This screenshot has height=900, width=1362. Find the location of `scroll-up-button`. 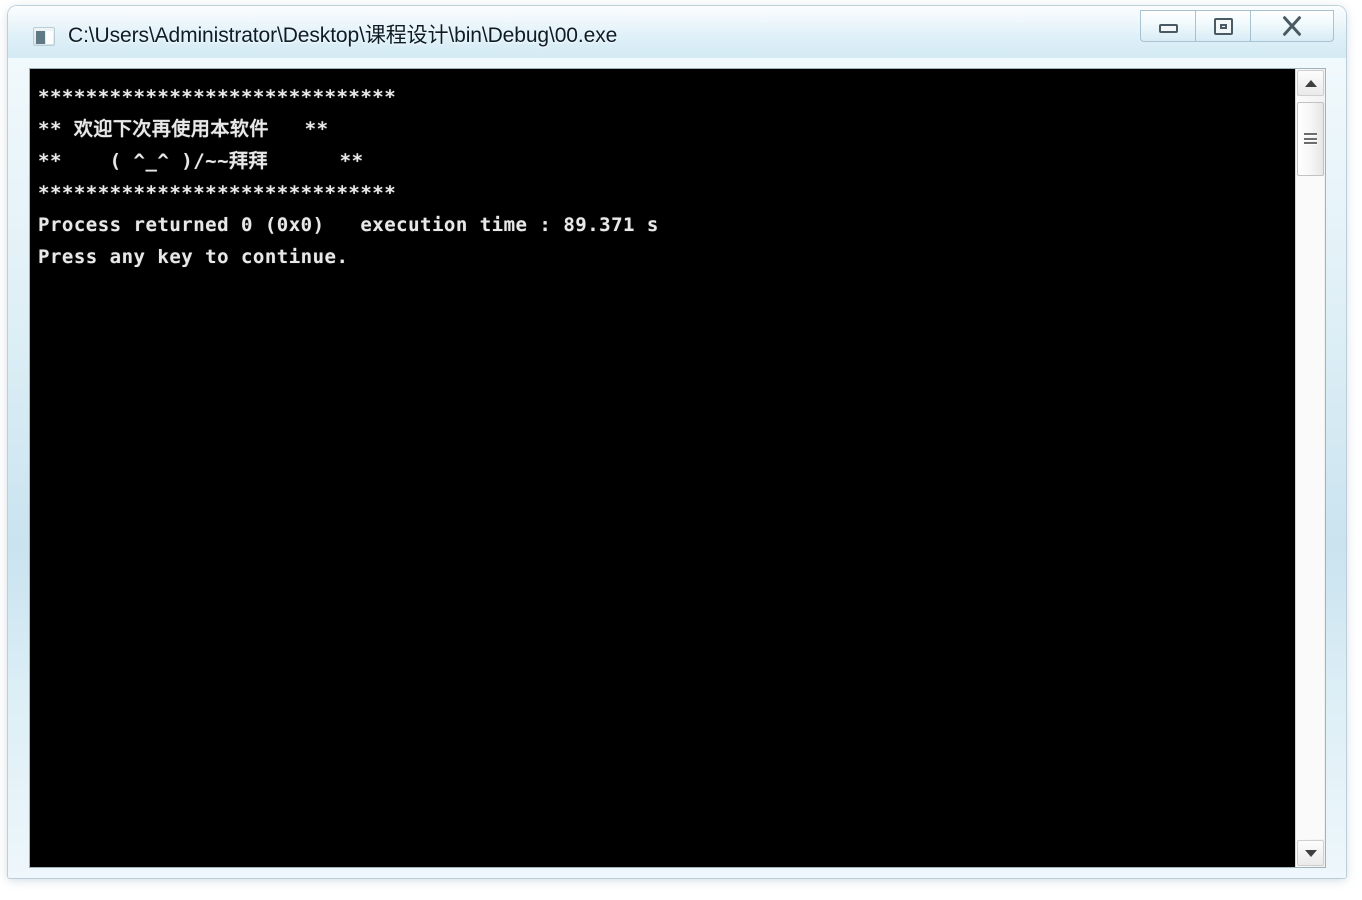

scroll-up-button is located at coordinates (1310, 83).